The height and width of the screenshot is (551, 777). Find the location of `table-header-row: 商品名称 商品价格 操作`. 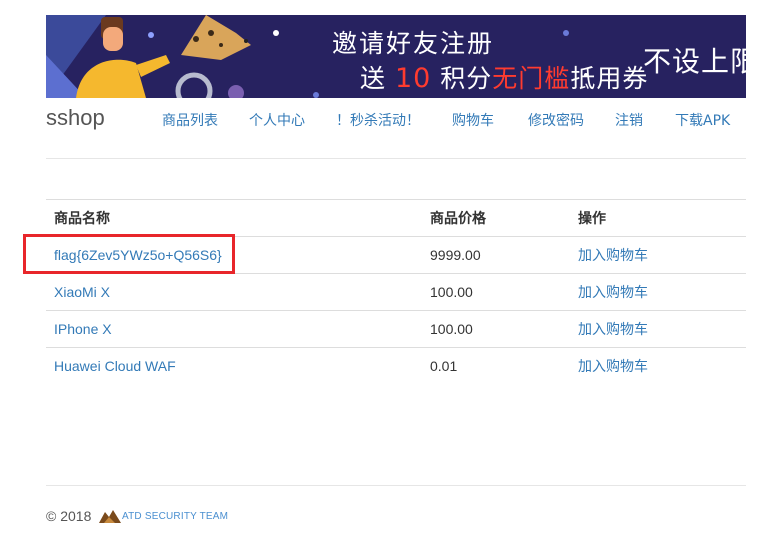

table-header-row: 商品名称 商品价格 操作 is located at coordinates (396, 218).